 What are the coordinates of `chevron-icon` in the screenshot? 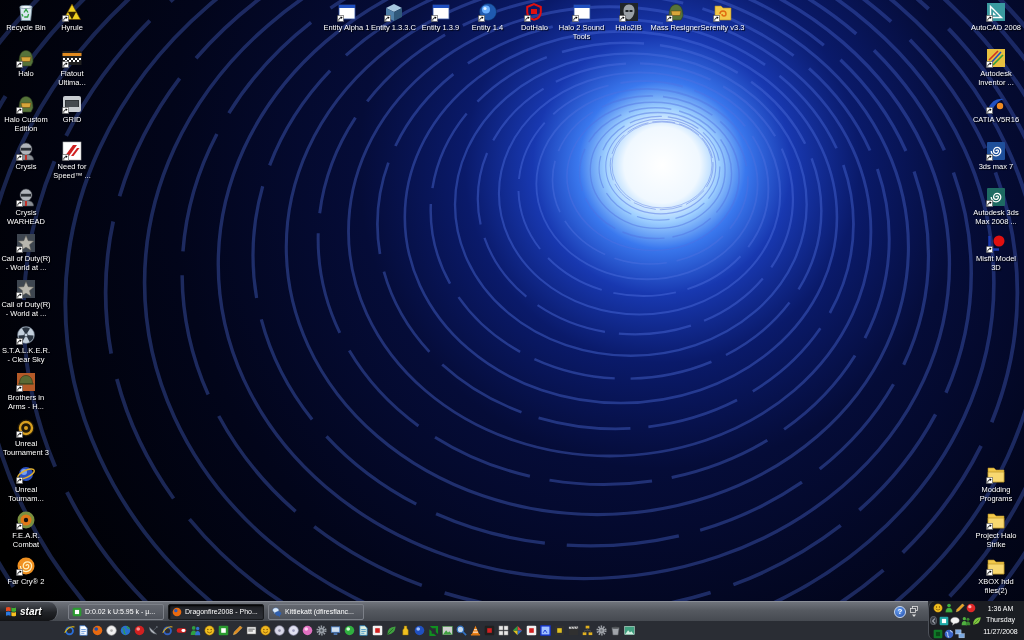 It's located at (933, 620).